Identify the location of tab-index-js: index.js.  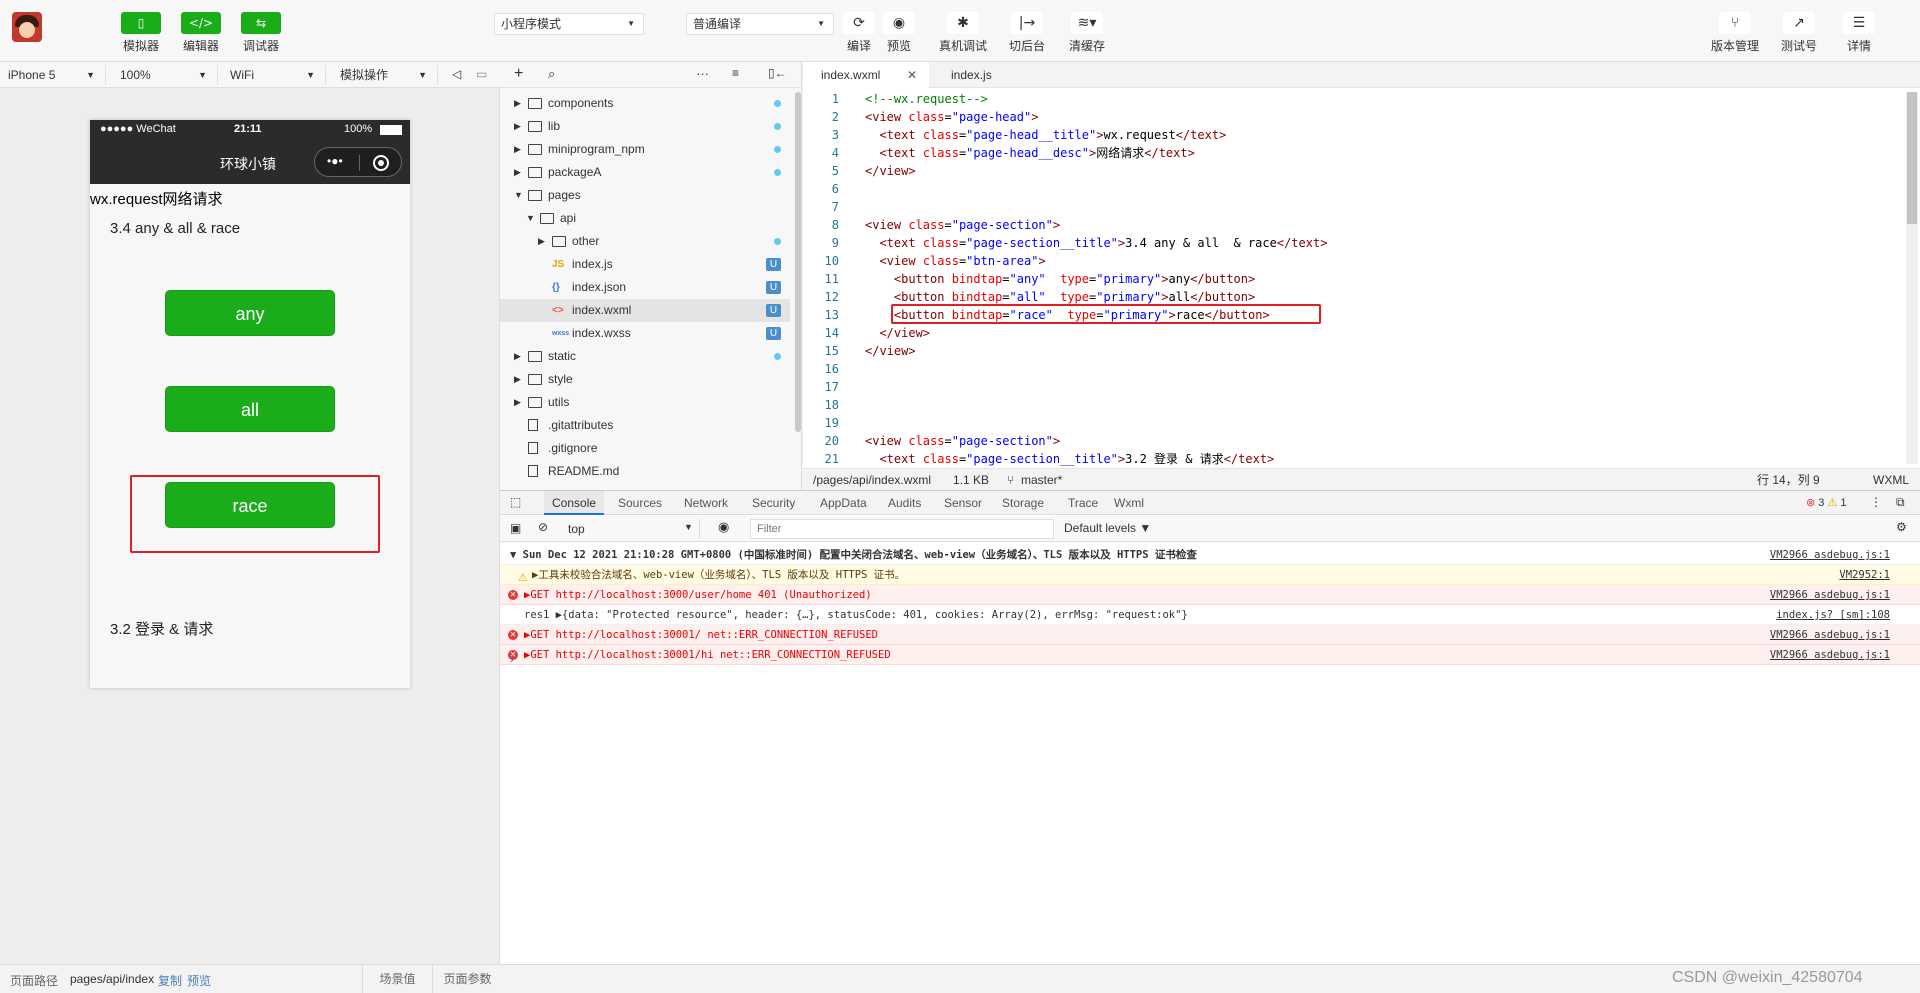
(983, 75).